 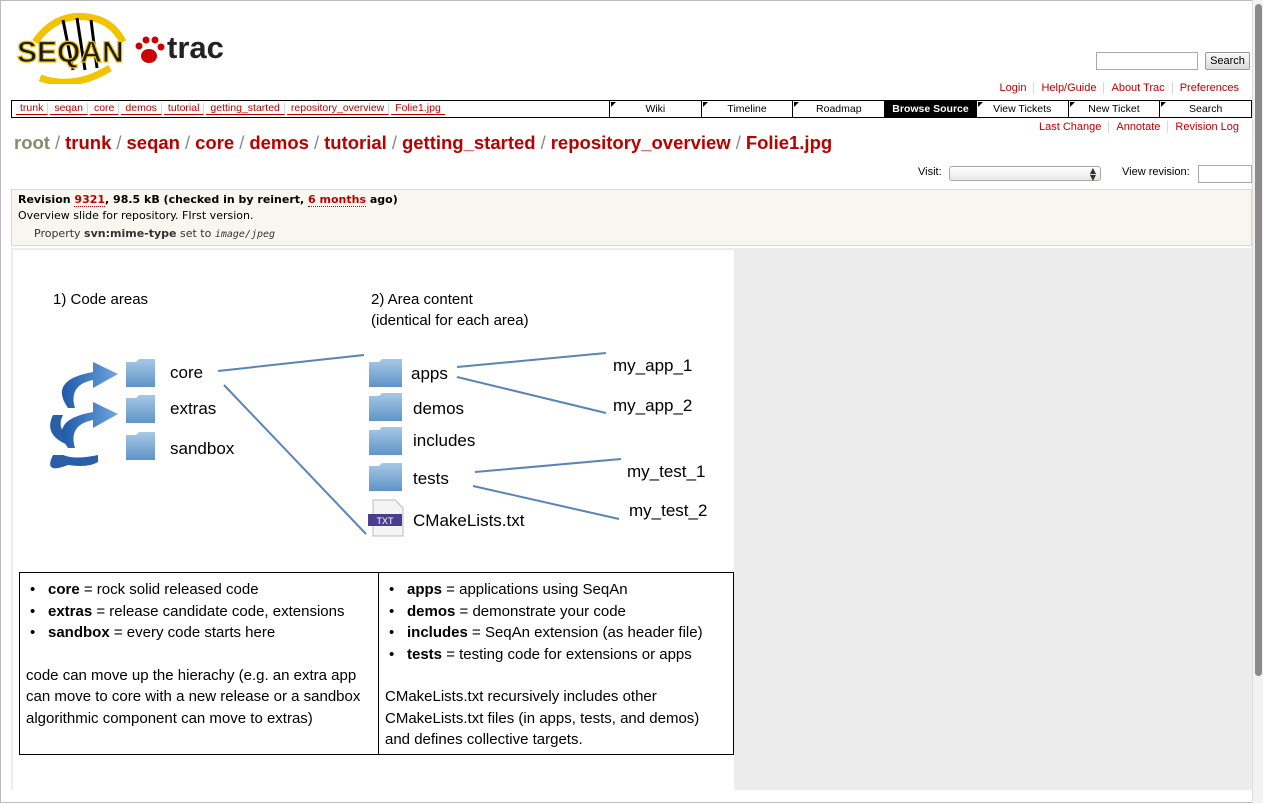 I want to click on view-revision-input, so click(x=1225, y=174).